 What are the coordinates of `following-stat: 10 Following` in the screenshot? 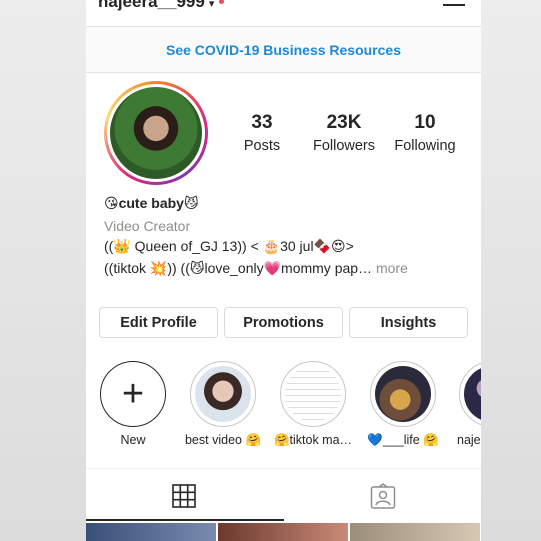 It's located at (425, 133).